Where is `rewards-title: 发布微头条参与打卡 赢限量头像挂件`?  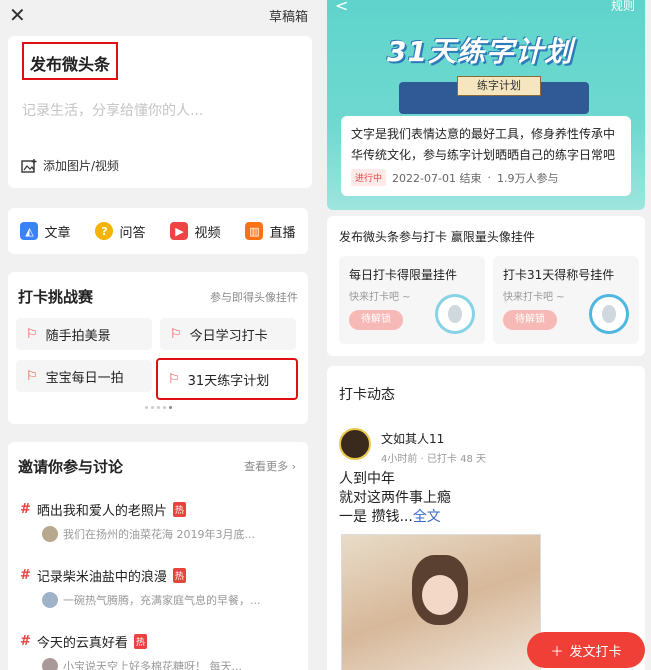
rewards-title: 发布微头条参与打卡 赢限量头像挂件 is located at coordinates (437, 237).